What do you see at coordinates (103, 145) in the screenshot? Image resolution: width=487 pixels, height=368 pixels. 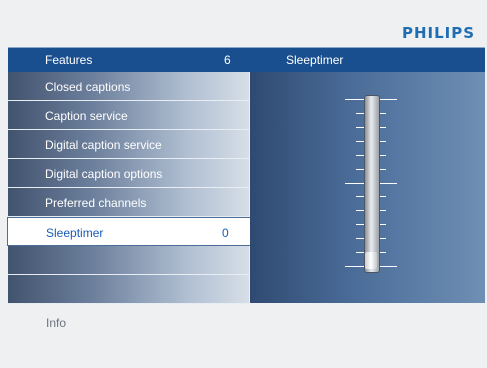 I see `menu-item-label: Digital caption service` at bounding box center [103, 145].